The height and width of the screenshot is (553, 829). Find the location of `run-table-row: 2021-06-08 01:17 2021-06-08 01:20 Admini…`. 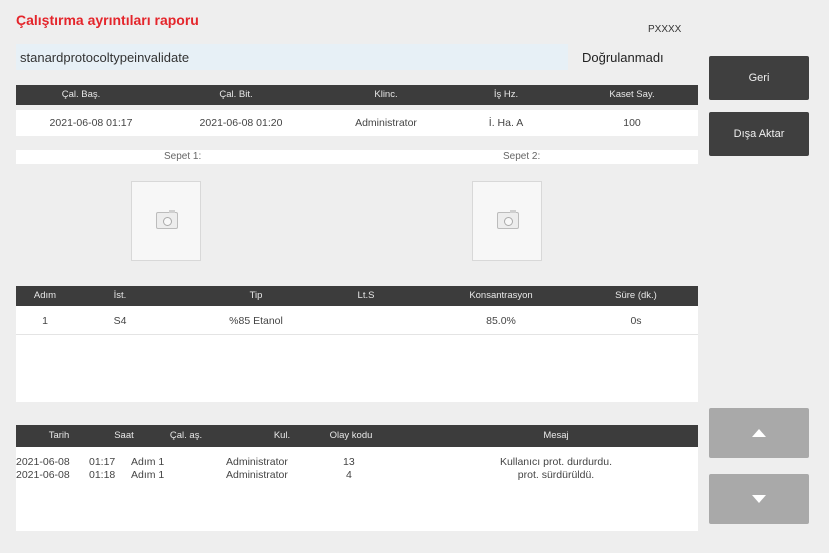

run-table-row: 2021-06-08 01:17 2021-06-08 01:20 Admini… is located at coordinates (357, 123).